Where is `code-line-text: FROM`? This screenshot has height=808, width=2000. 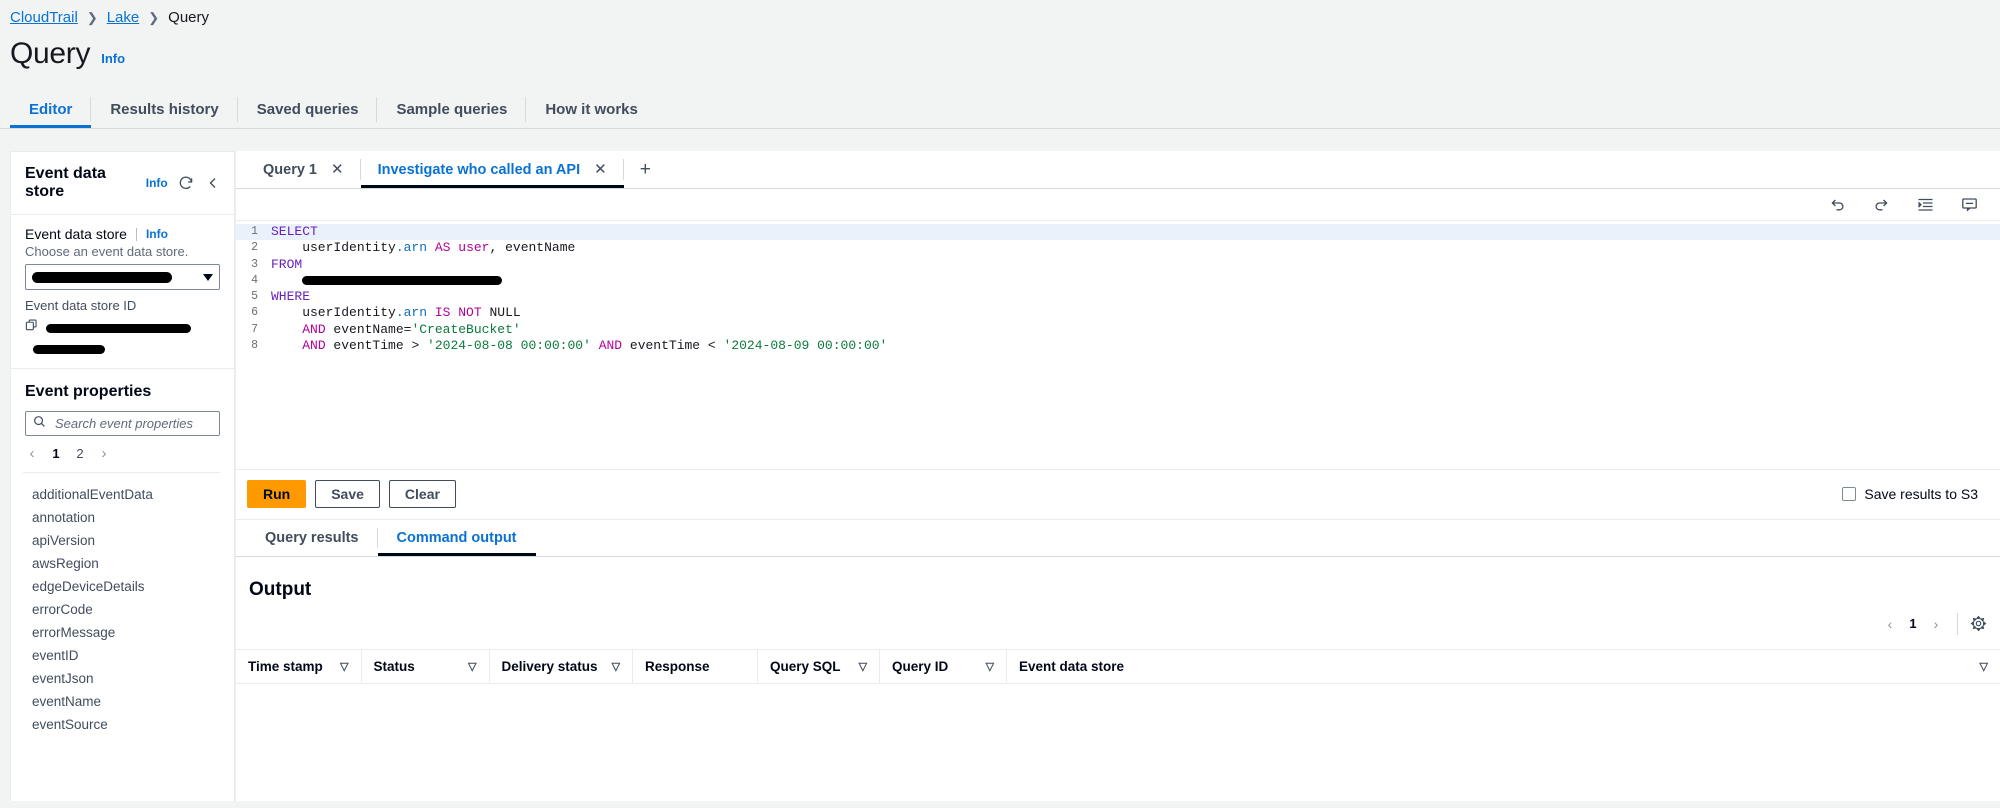 code-line-text: FROM is located at coordinates (283, 265).